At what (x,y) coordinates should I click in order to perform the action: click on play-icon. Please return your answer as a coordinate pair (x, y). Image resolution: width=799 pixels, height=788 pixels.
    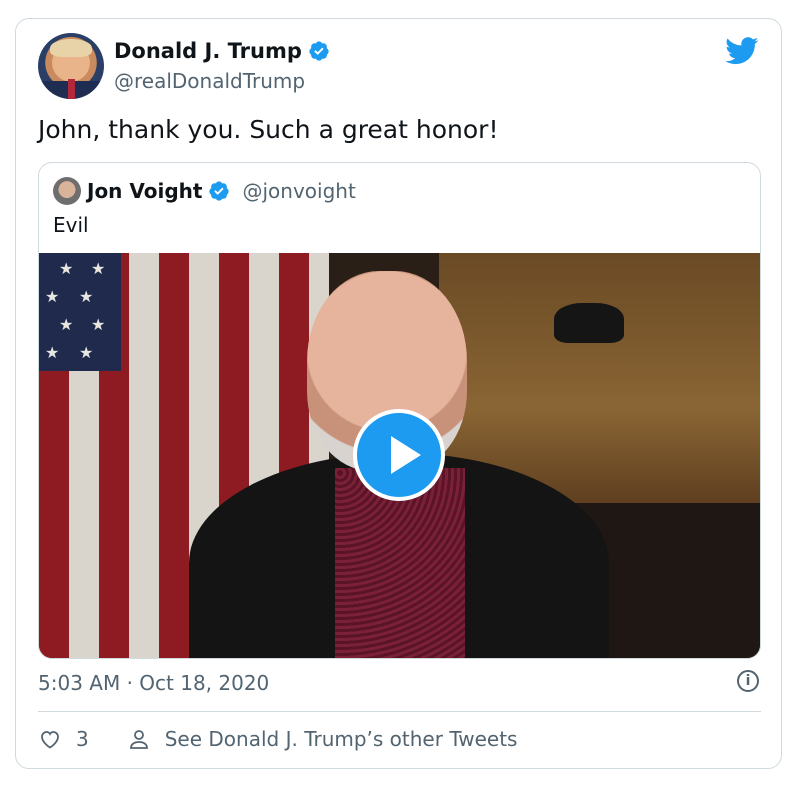
    Looking at the image, I should click on (399, 455).